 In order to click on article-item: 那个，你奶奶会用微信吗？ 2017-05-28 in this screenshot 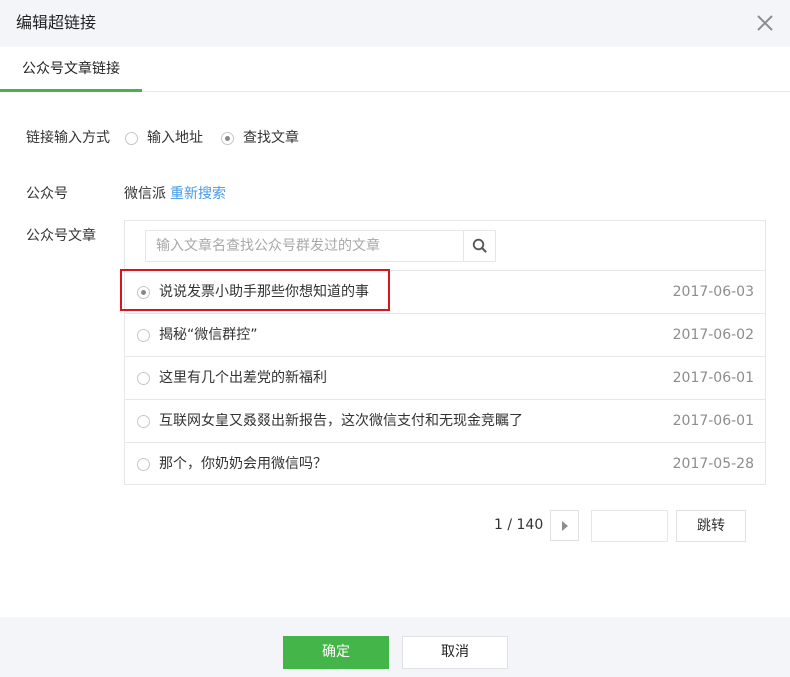, I will do `click(445, 463)`.